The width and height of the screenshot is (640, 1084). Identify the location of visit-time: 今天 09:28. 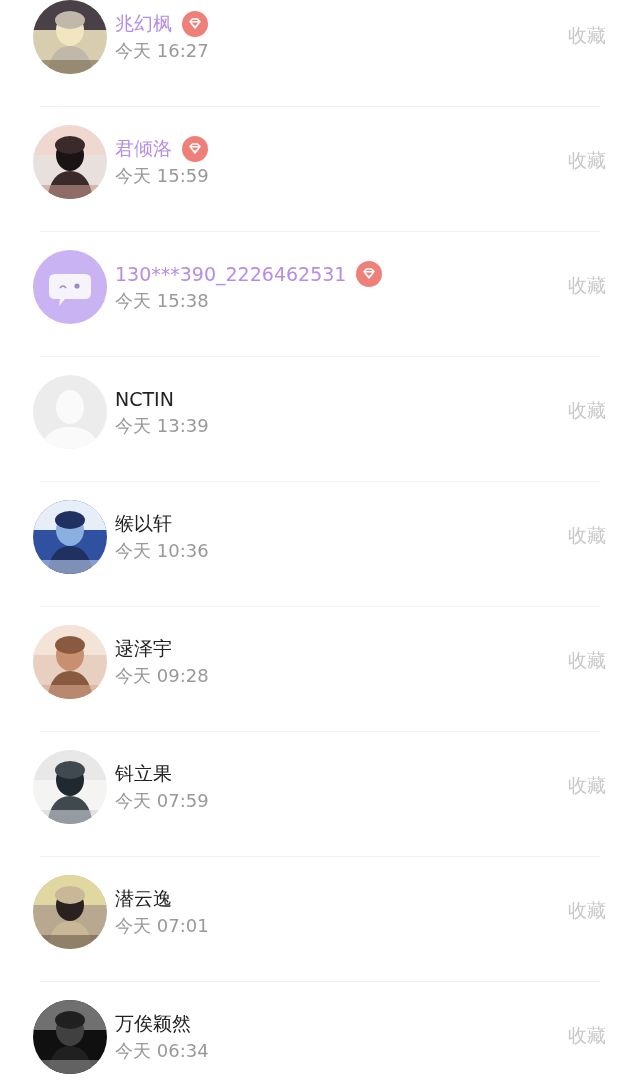
(162, 676).